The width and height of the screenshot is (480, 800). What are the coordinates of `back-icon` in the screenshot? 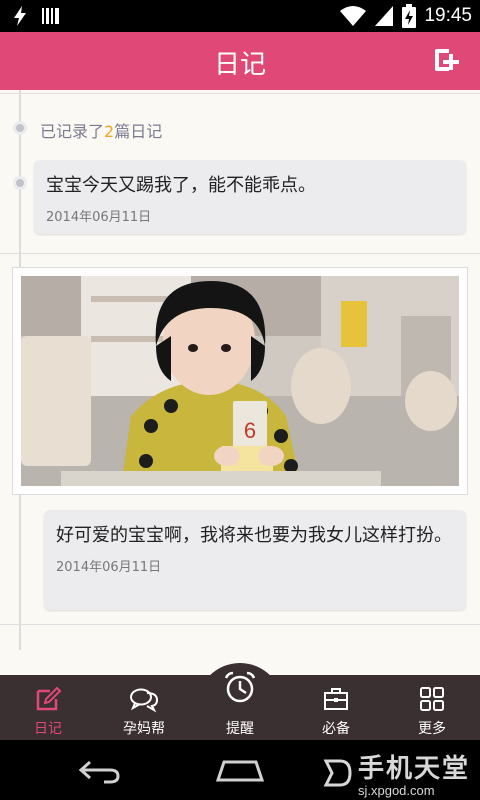 It's located at (100, 771).